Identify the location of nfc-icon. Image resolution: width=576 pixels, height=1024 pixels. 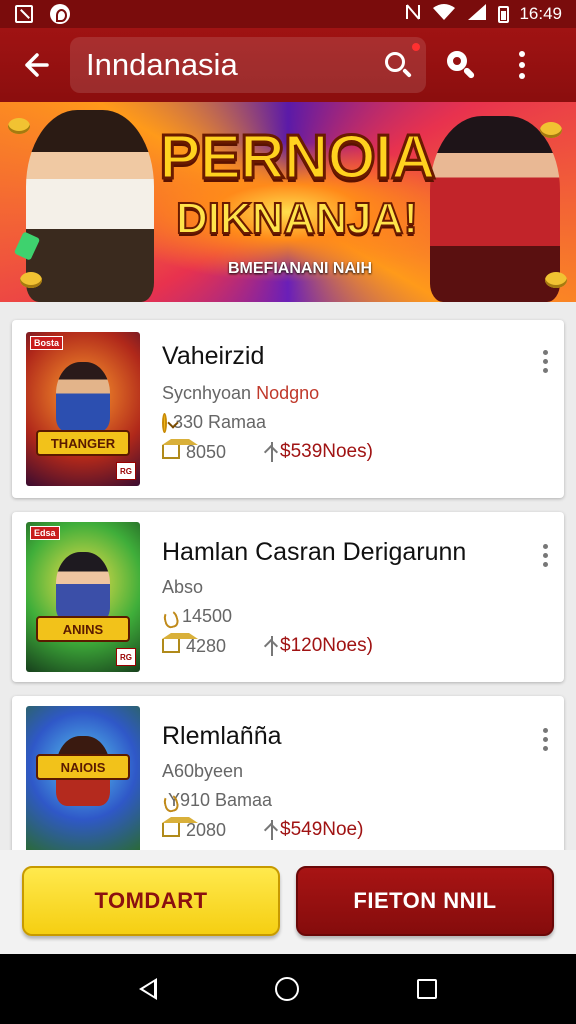
(413, 14).